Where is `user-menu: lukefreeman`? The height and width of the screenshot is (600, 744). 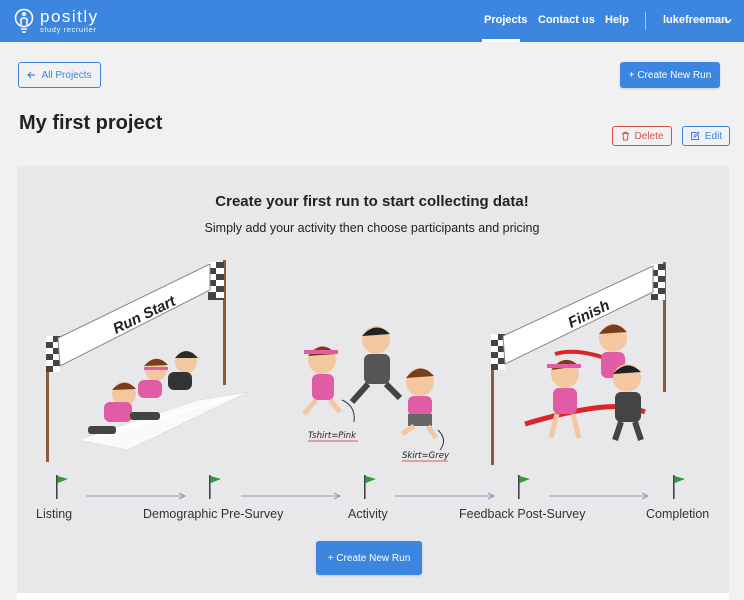 user-menu: lukefreeman is located at coordinates (695, 20).